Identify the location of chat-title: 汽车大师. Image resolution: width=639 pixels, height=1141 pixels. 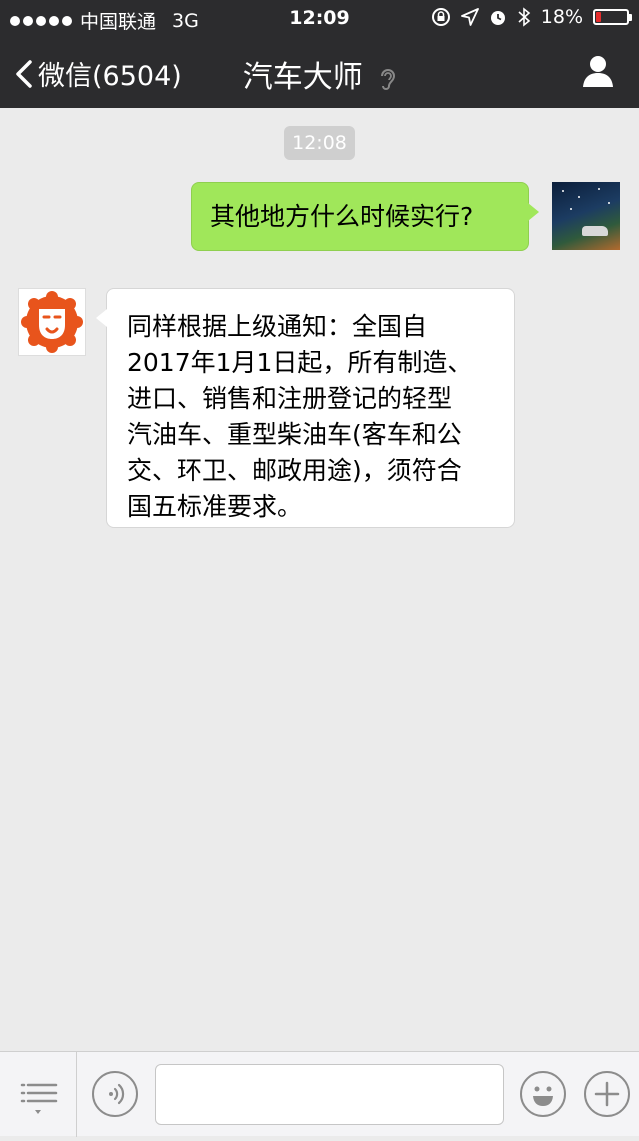
(319, 74).